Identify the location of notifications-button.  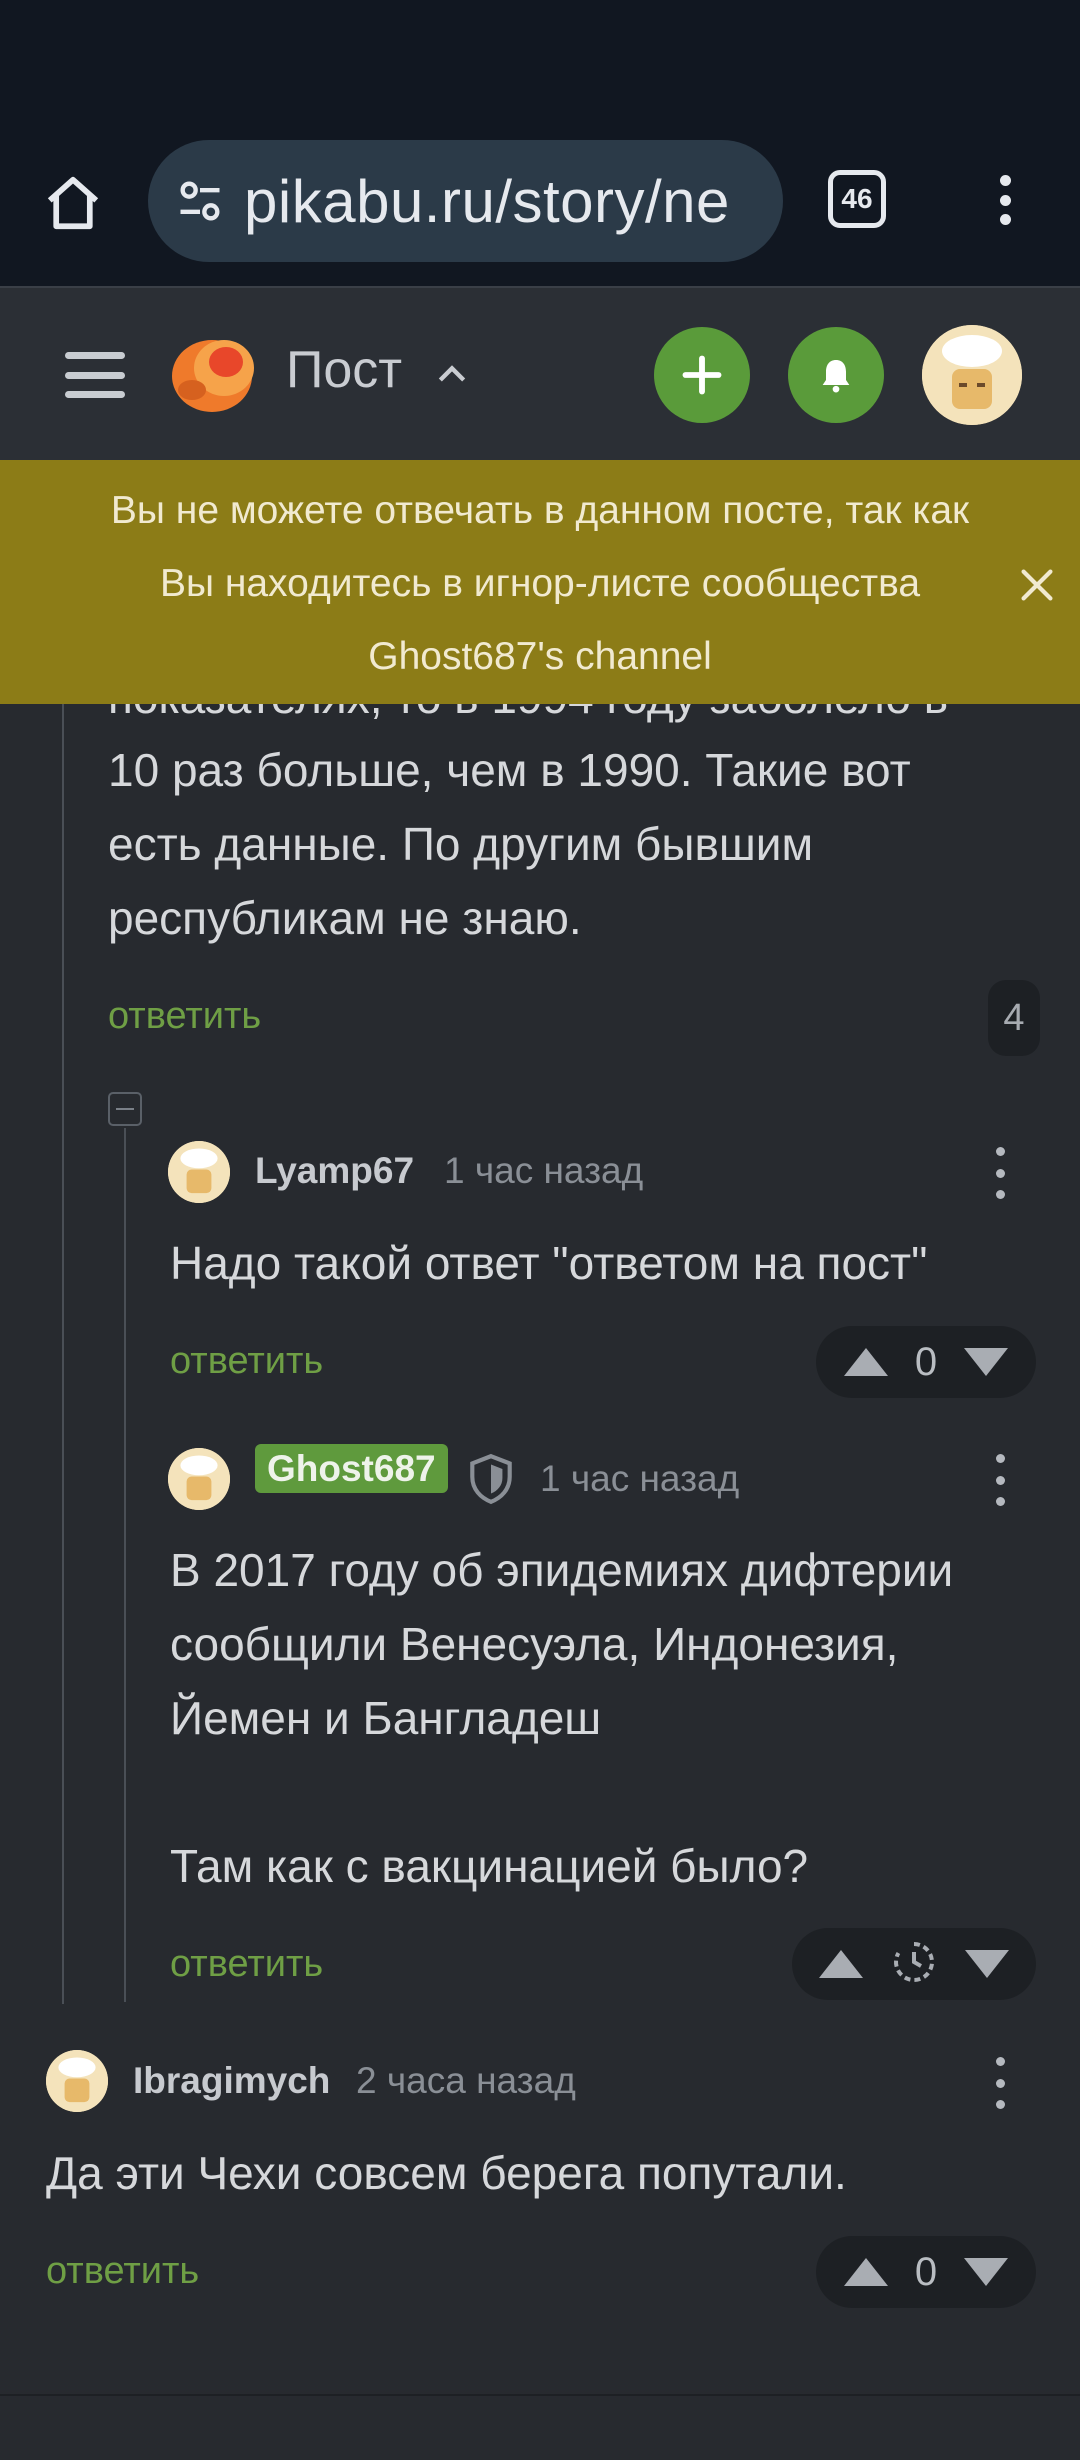
(836, 375).